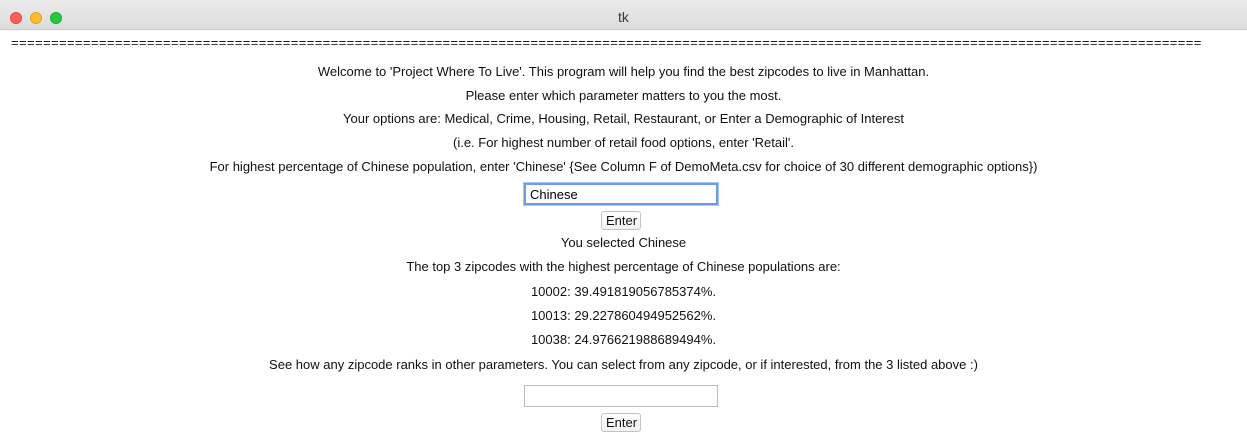 The height and width of the screenshot is (434, 1247). Describe the element at coordinates (621, 220) in the screenshot. I see `enter-parameter-button: Enter` at that location.